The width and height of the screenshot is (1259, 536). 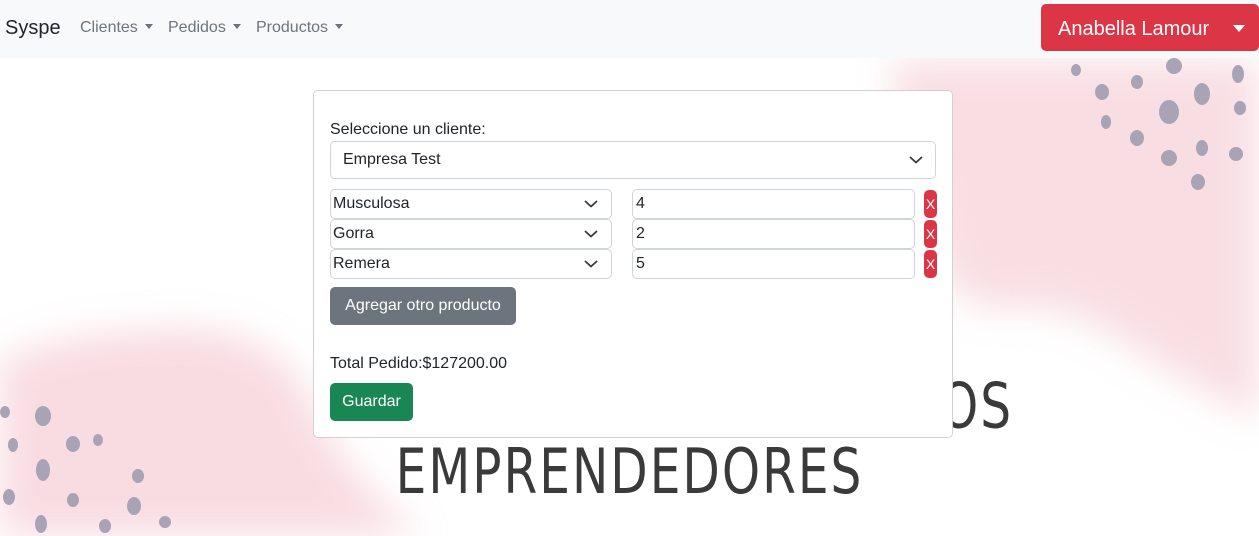 I want to click on nav-menu-productos: Productos, so click(x=300, y=28).